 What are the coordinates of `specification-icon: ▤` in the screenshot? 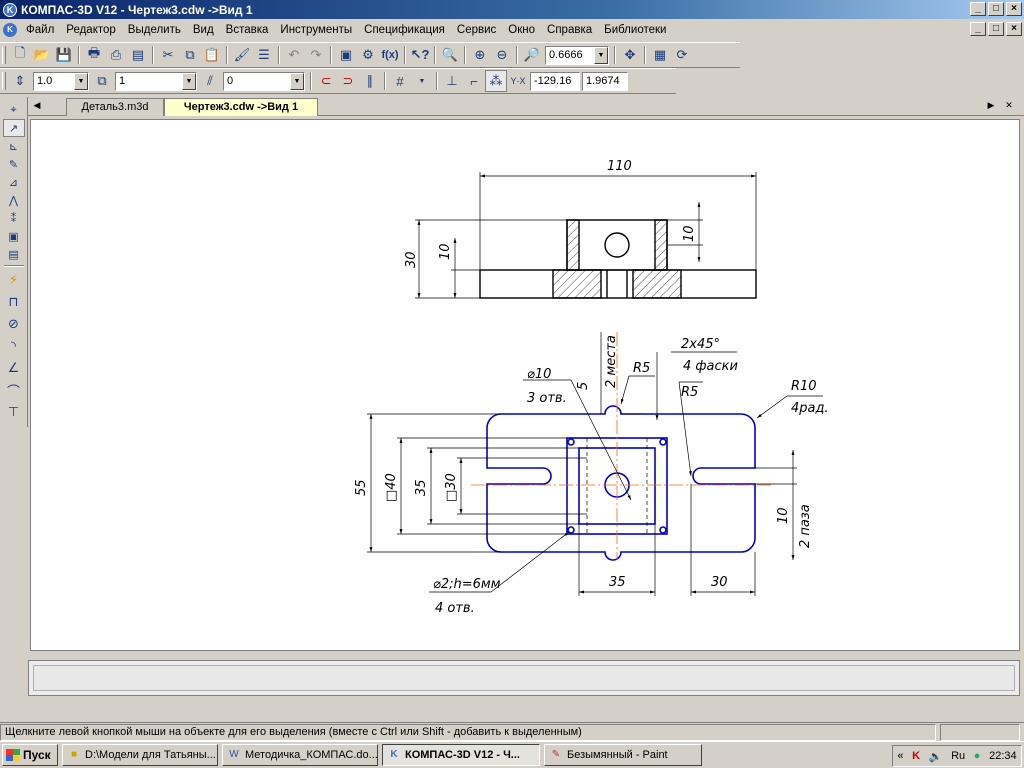 It's located at (14, 254).